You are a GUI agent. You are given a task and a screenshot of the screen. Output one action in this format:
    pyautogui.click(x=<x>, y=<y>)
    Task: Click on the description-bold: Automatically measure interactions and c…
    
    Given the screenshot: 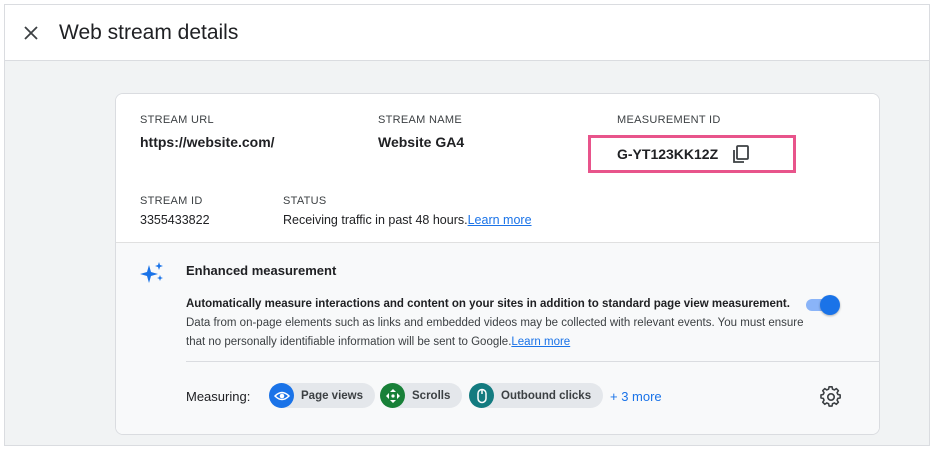 What is the action you would take?
    pyautogui.click(x=488, y=304)
    